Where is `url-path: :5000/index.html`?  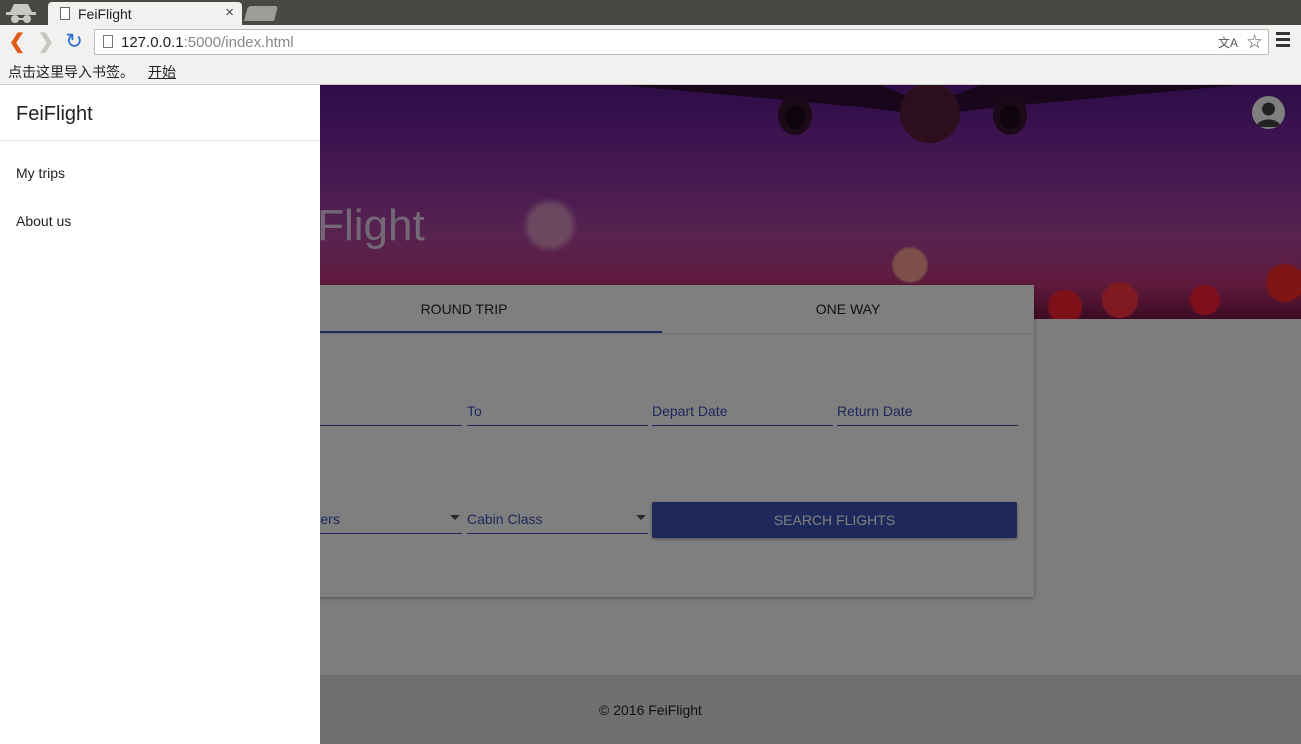 url-path: :5000/index.html is located at coordinates (238, 42).